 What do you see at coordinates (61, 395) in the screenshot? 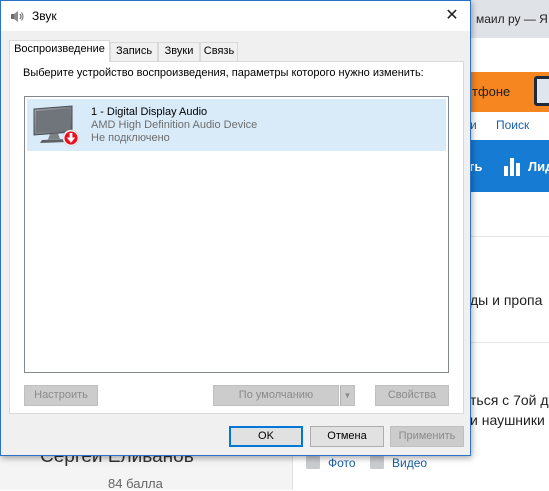
I see `configure-button: Настроить` at bounding box center [61, 395].